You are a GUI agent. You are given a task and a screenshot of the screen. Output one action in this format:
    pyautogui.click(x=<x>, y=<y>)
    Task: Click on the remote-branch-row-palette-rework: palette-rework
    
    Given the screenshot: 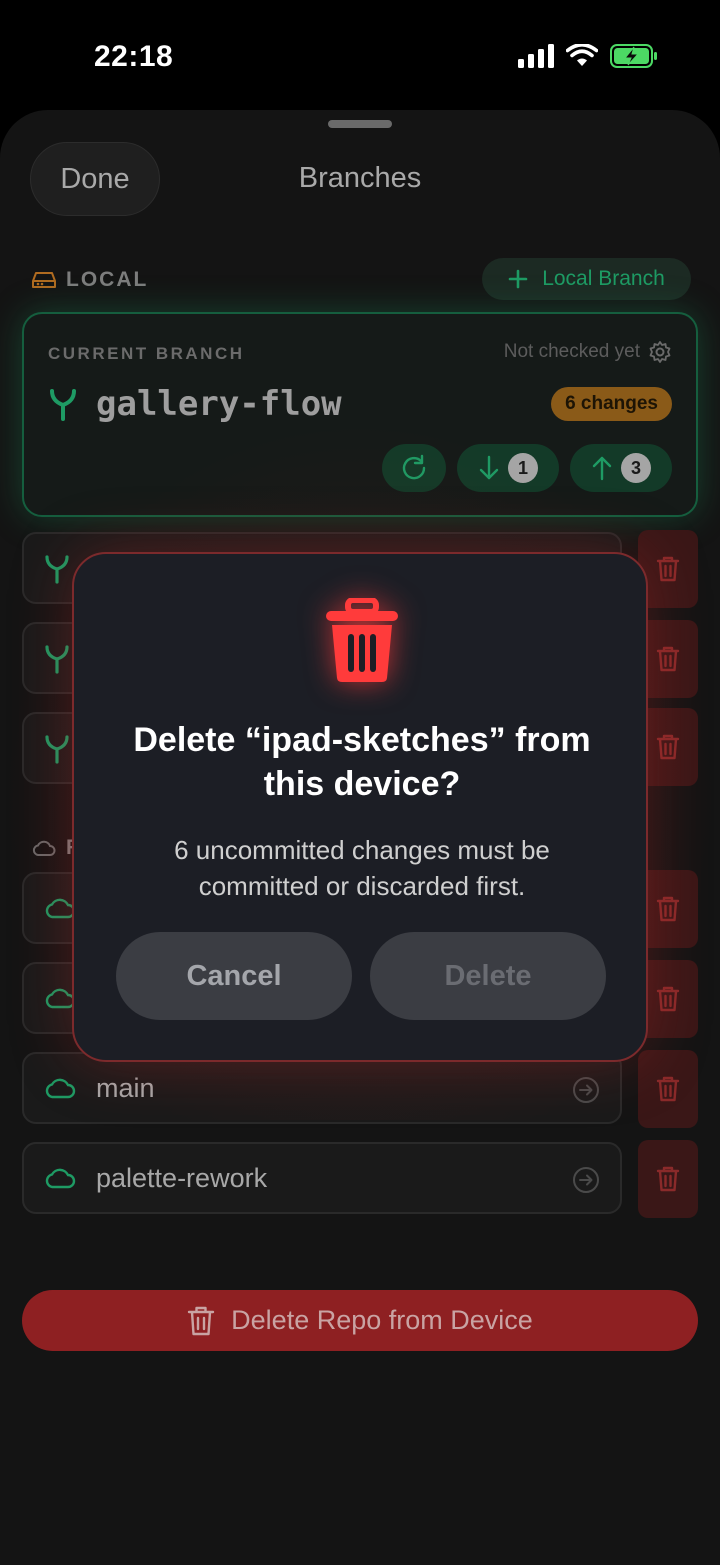 What is the action you would take?
    pyautogui.click(x=322, y=1178)
    